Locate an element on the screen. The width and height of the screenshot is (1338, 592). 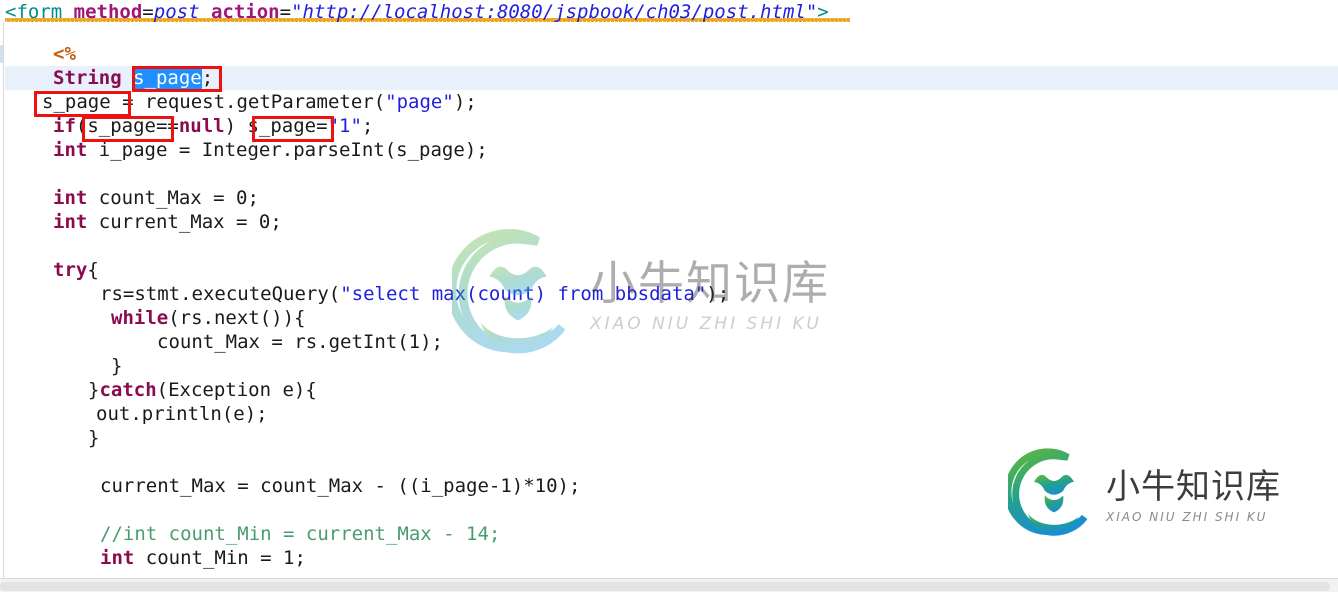
horizontal-scrollbar-thumb is located at coordinates (665, 586).